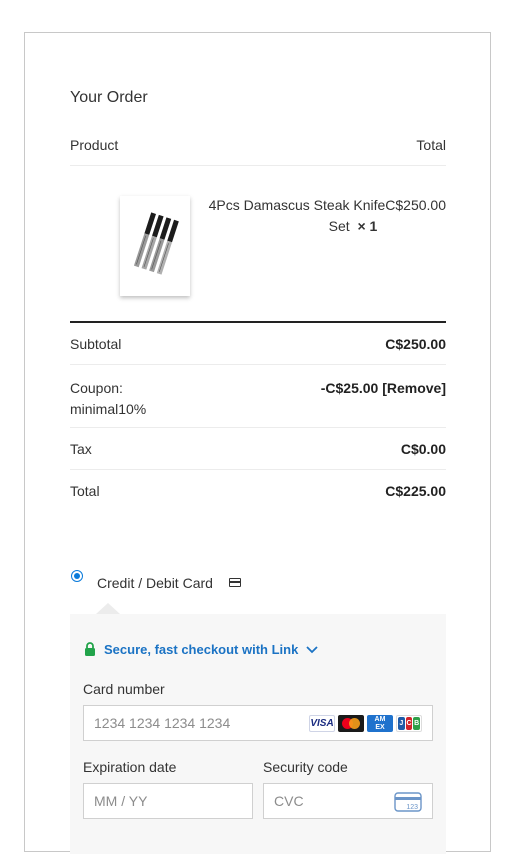 The width and height of the screenshot is (530, 854). I want to click on coupon-value-remove-link: -C$25.00 [Remove], so click(383, 388).